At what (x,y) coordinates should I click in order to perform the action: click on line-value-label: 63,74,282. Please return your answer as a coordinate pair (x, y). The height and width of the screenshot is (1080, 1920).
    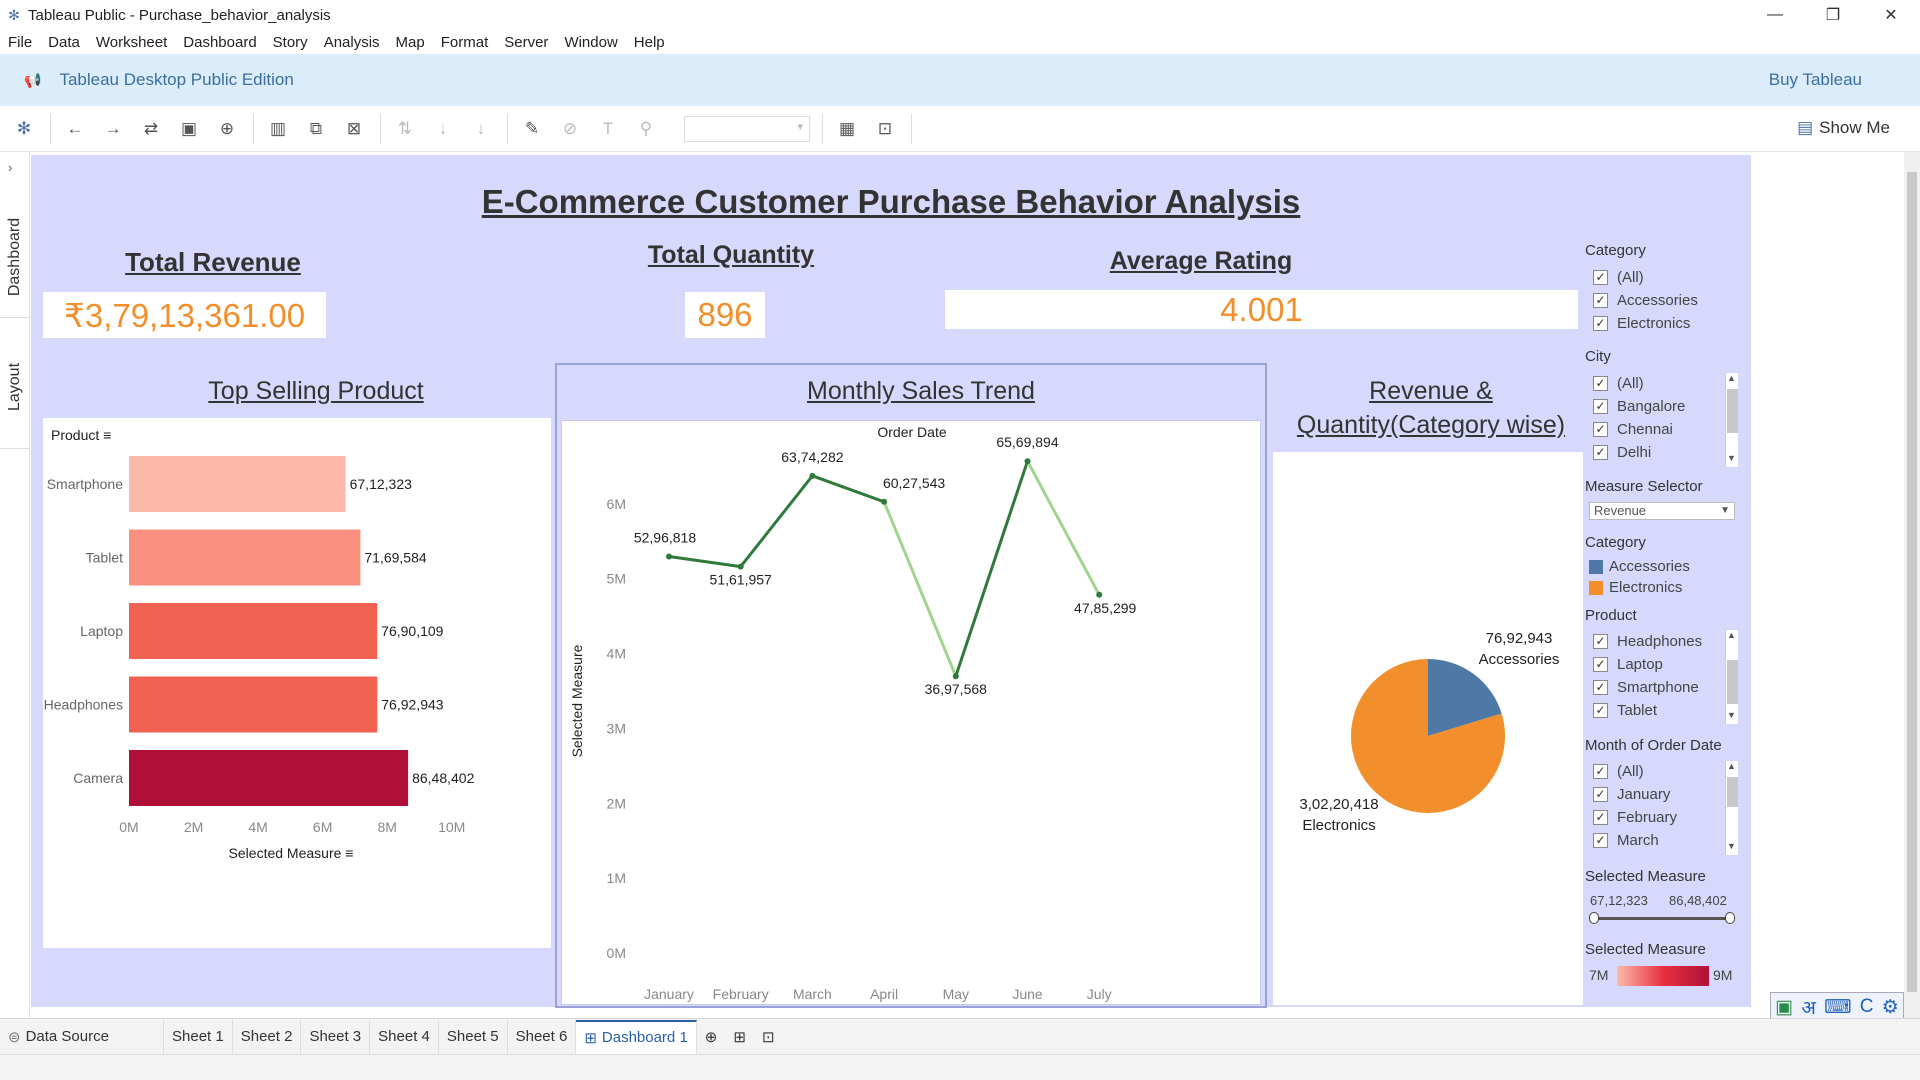
    Looking at the image, I should click on (812, 457).